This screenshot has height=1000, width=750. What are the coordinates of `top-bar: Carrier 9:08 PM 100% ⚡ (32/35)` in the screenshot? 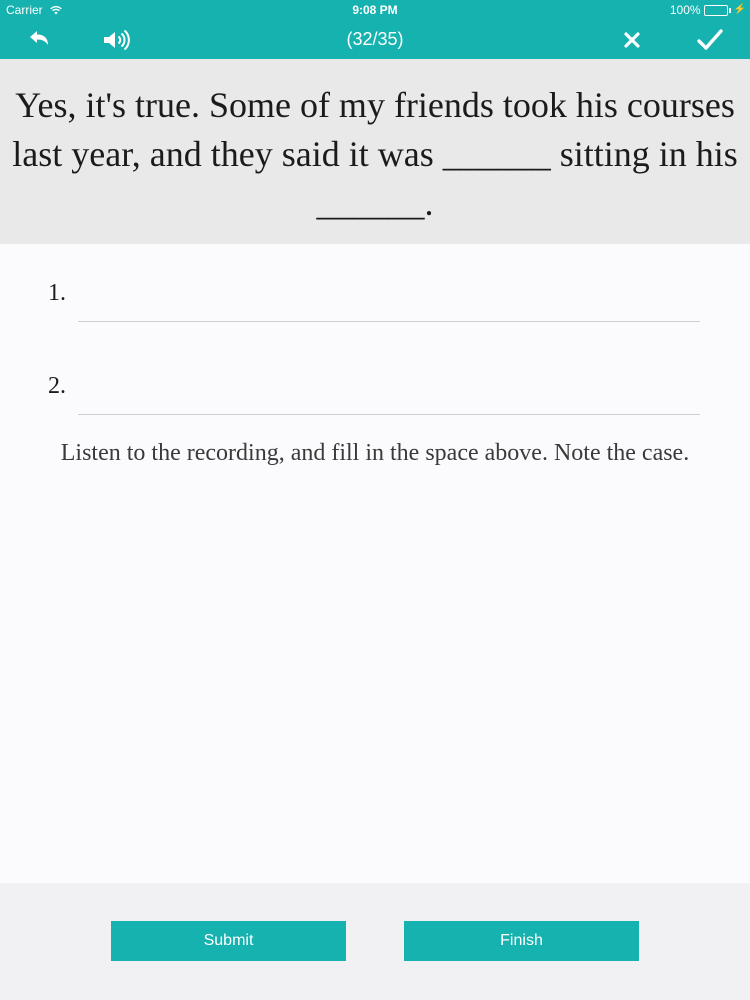 It's located at (375, 29).